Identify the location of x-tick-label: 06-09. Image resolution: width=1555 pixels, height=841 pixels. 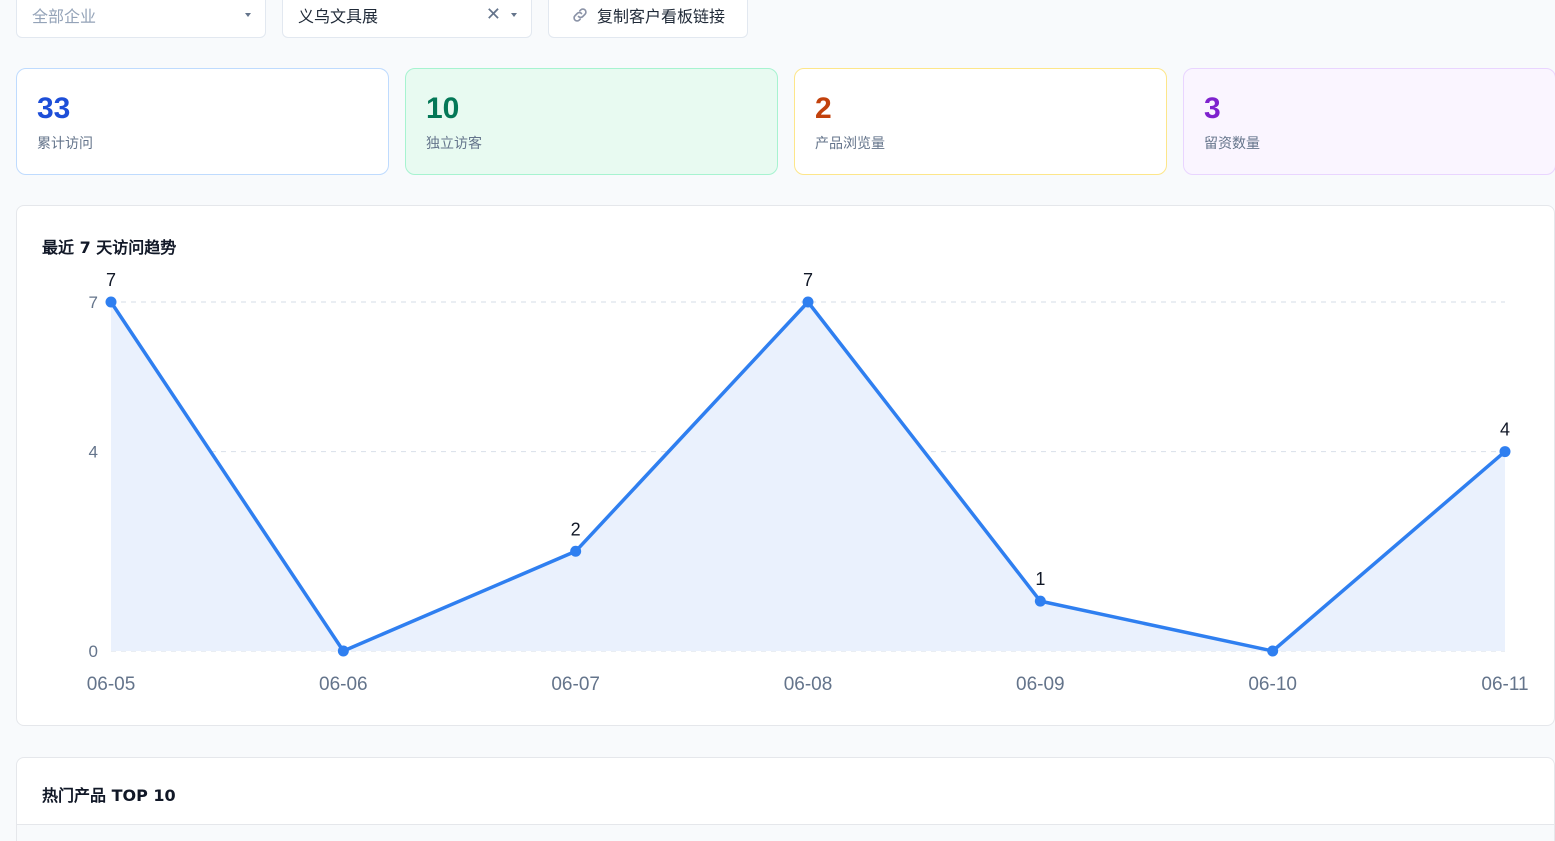
(1040, 684).